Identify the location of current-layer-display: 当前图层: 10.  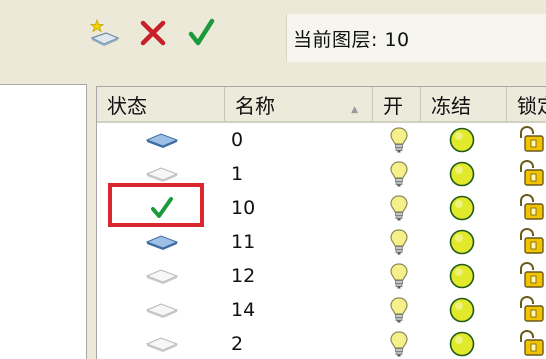
(416, 38).